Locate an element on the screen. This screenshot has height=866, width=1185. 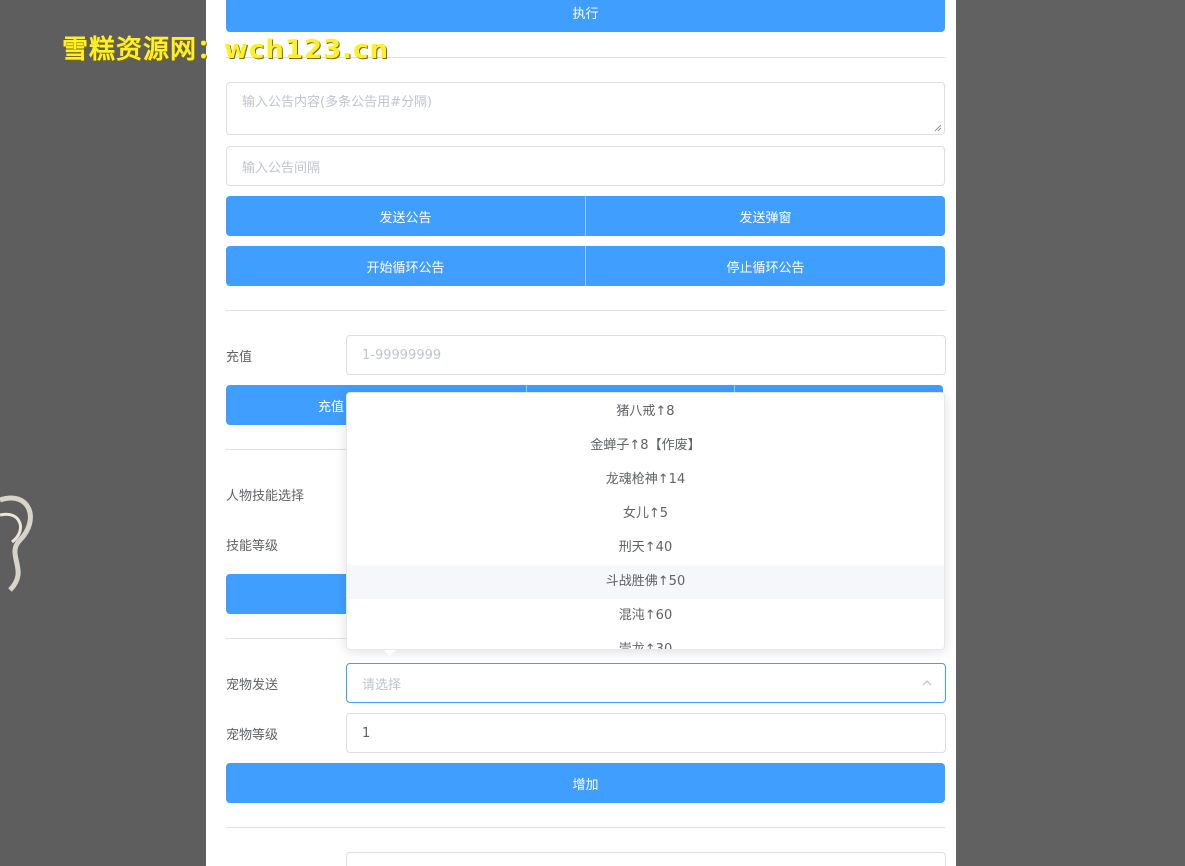
decorative-swirl-icon is located at coordinates (16, 543).